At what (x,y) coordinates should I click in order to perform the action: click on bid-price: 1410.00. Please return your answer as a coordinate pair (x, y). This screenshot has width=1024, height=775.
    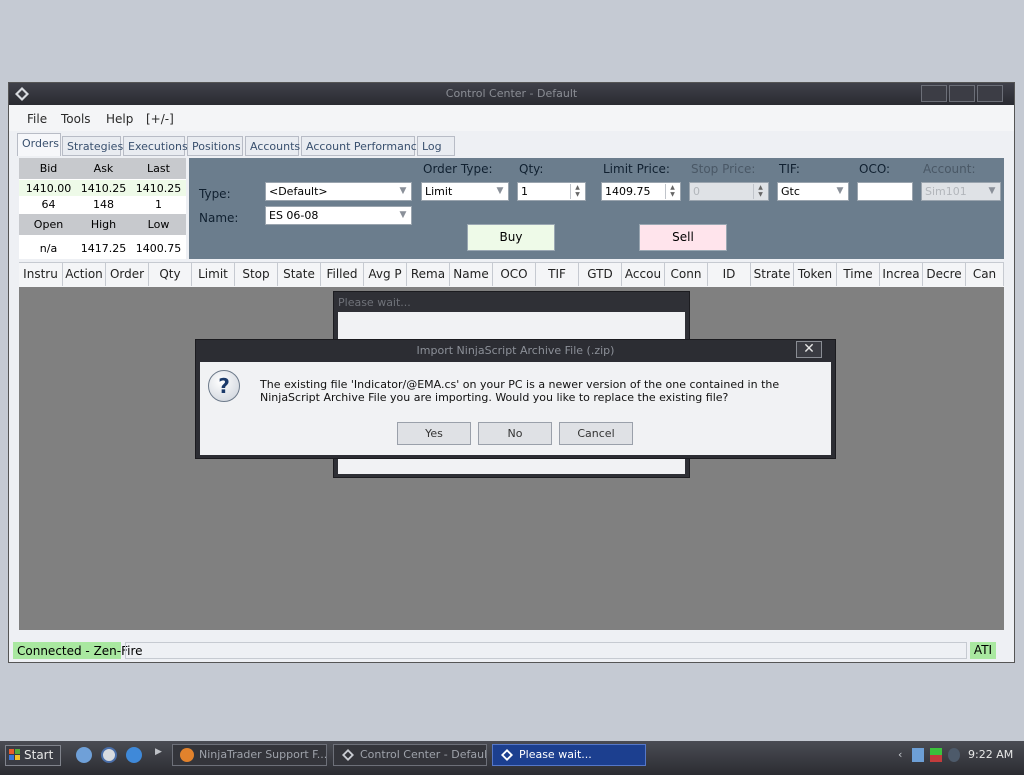
    Looking at the image, I should click on (48, 188).